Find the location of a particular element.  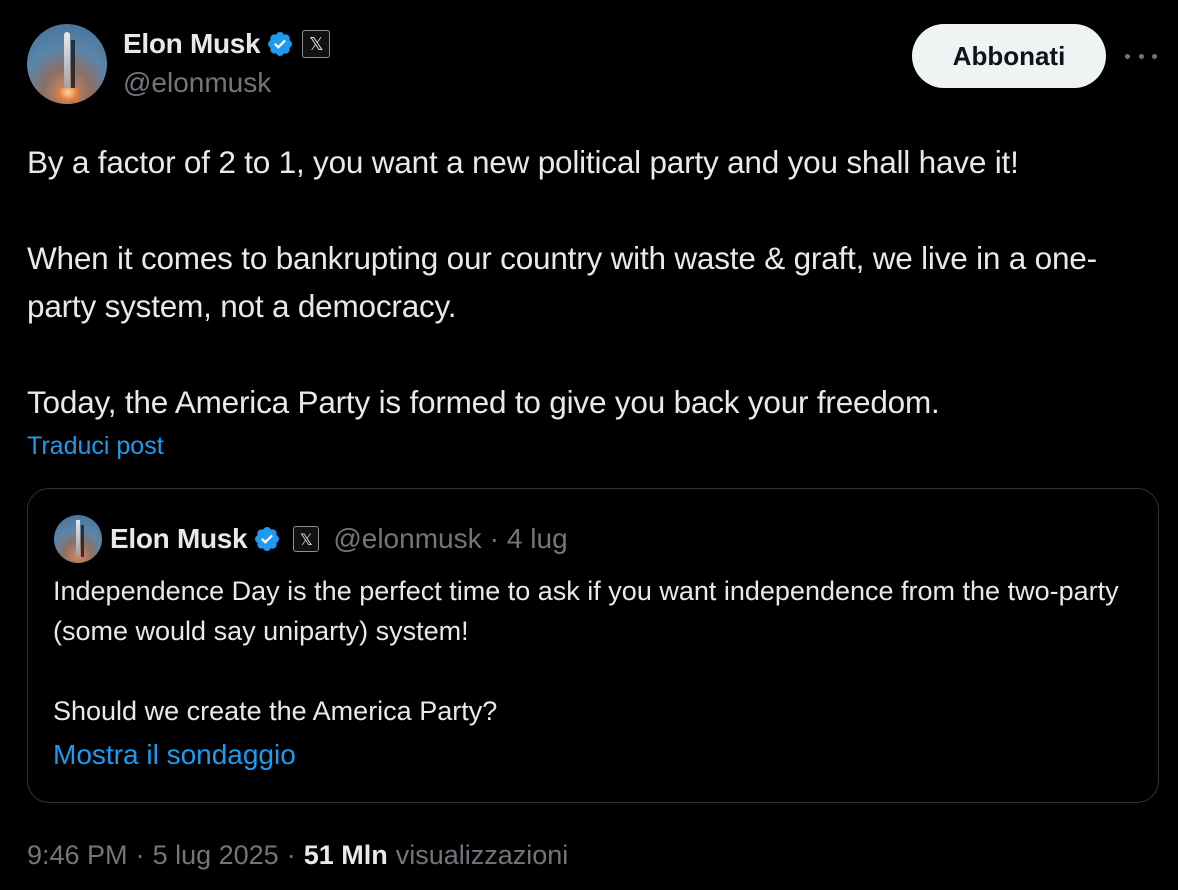

quoted-author-avatar is located at coordinates (78, 539).